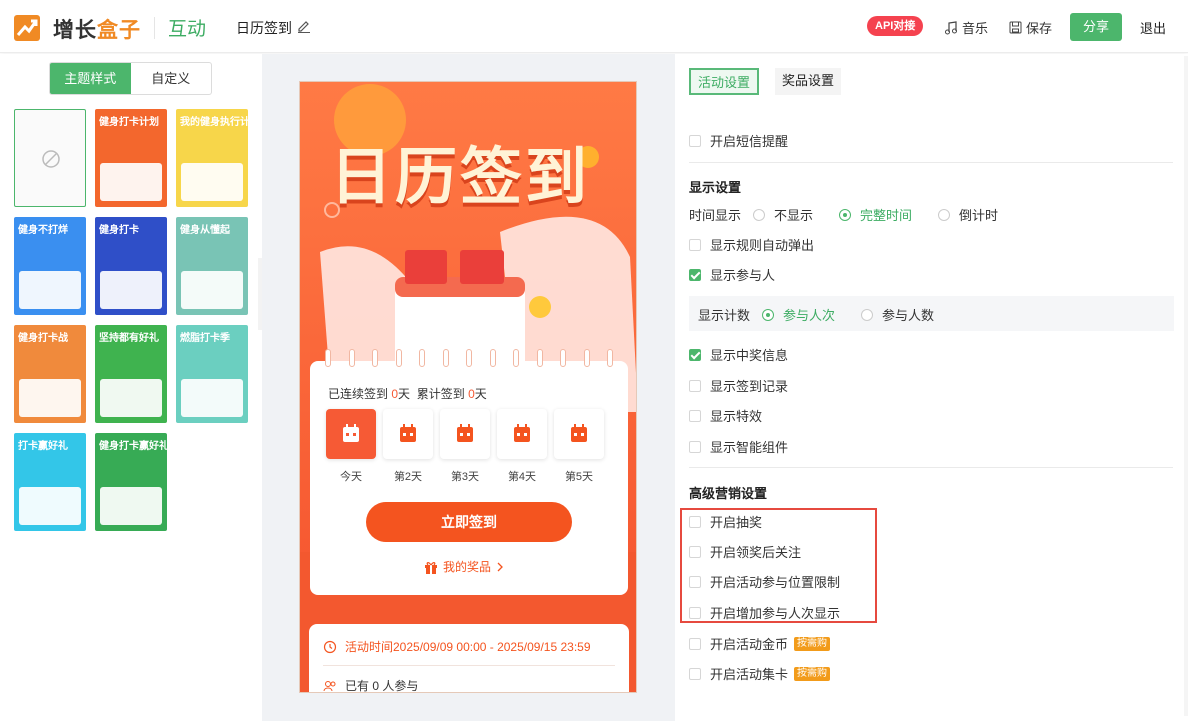 The image size is (1188, 721). I want to click on add-participant-display-option: 开启增加参与人次显示, so click(764, 612).